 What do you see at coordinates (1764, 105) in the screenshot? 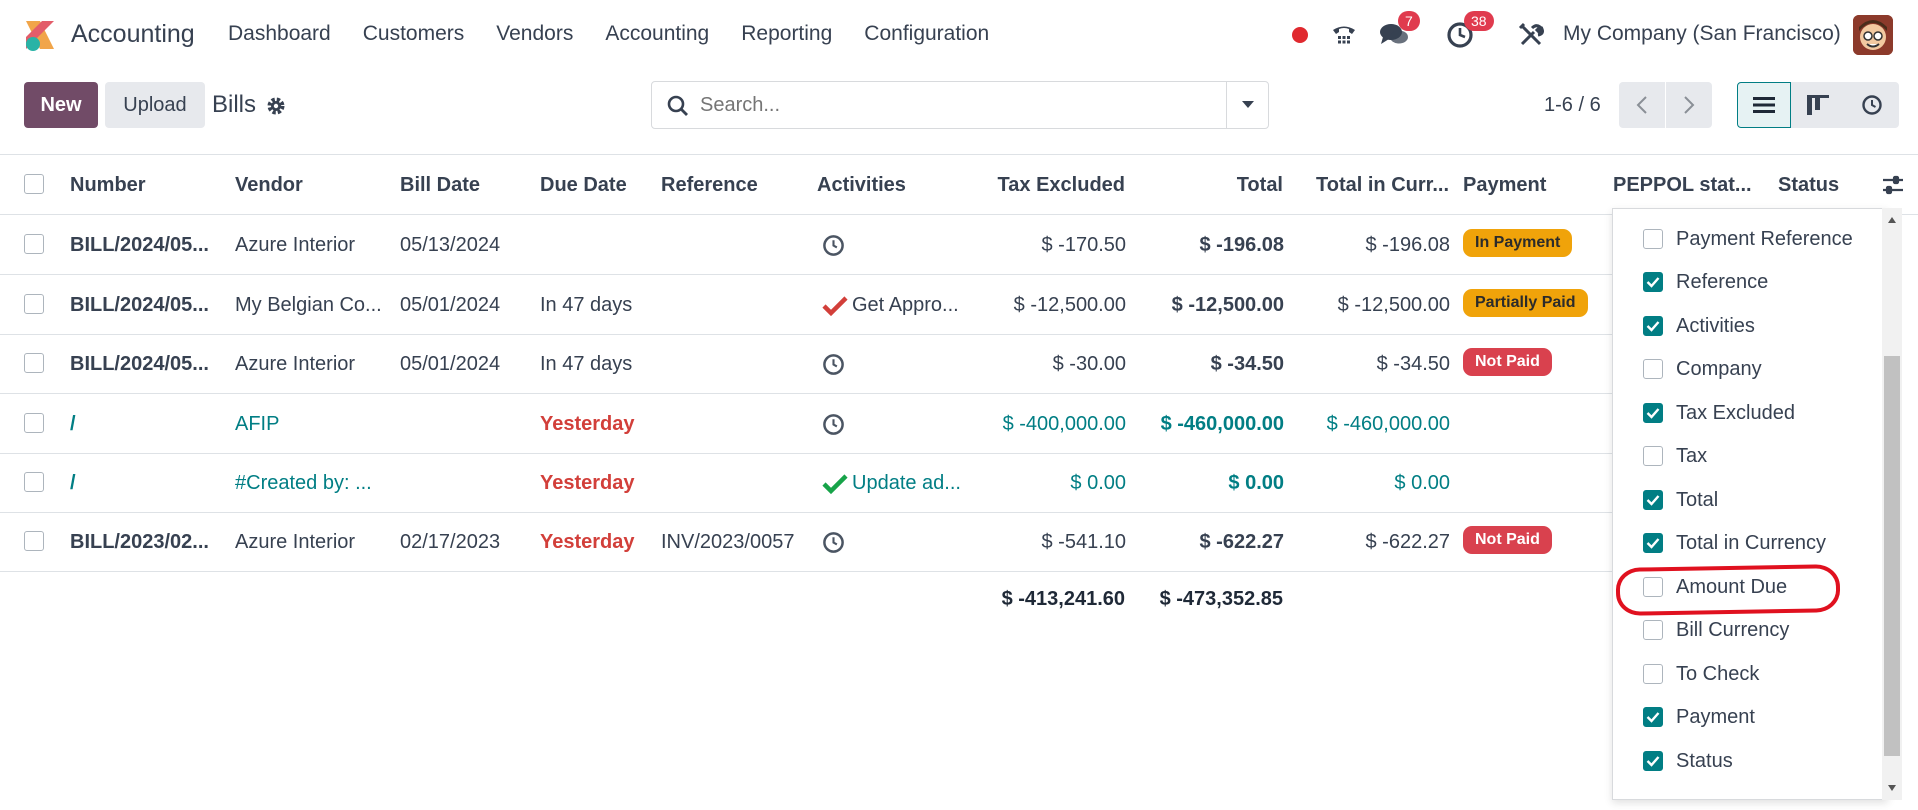
I see `list-view-button` at bounding box center [1764, 105].